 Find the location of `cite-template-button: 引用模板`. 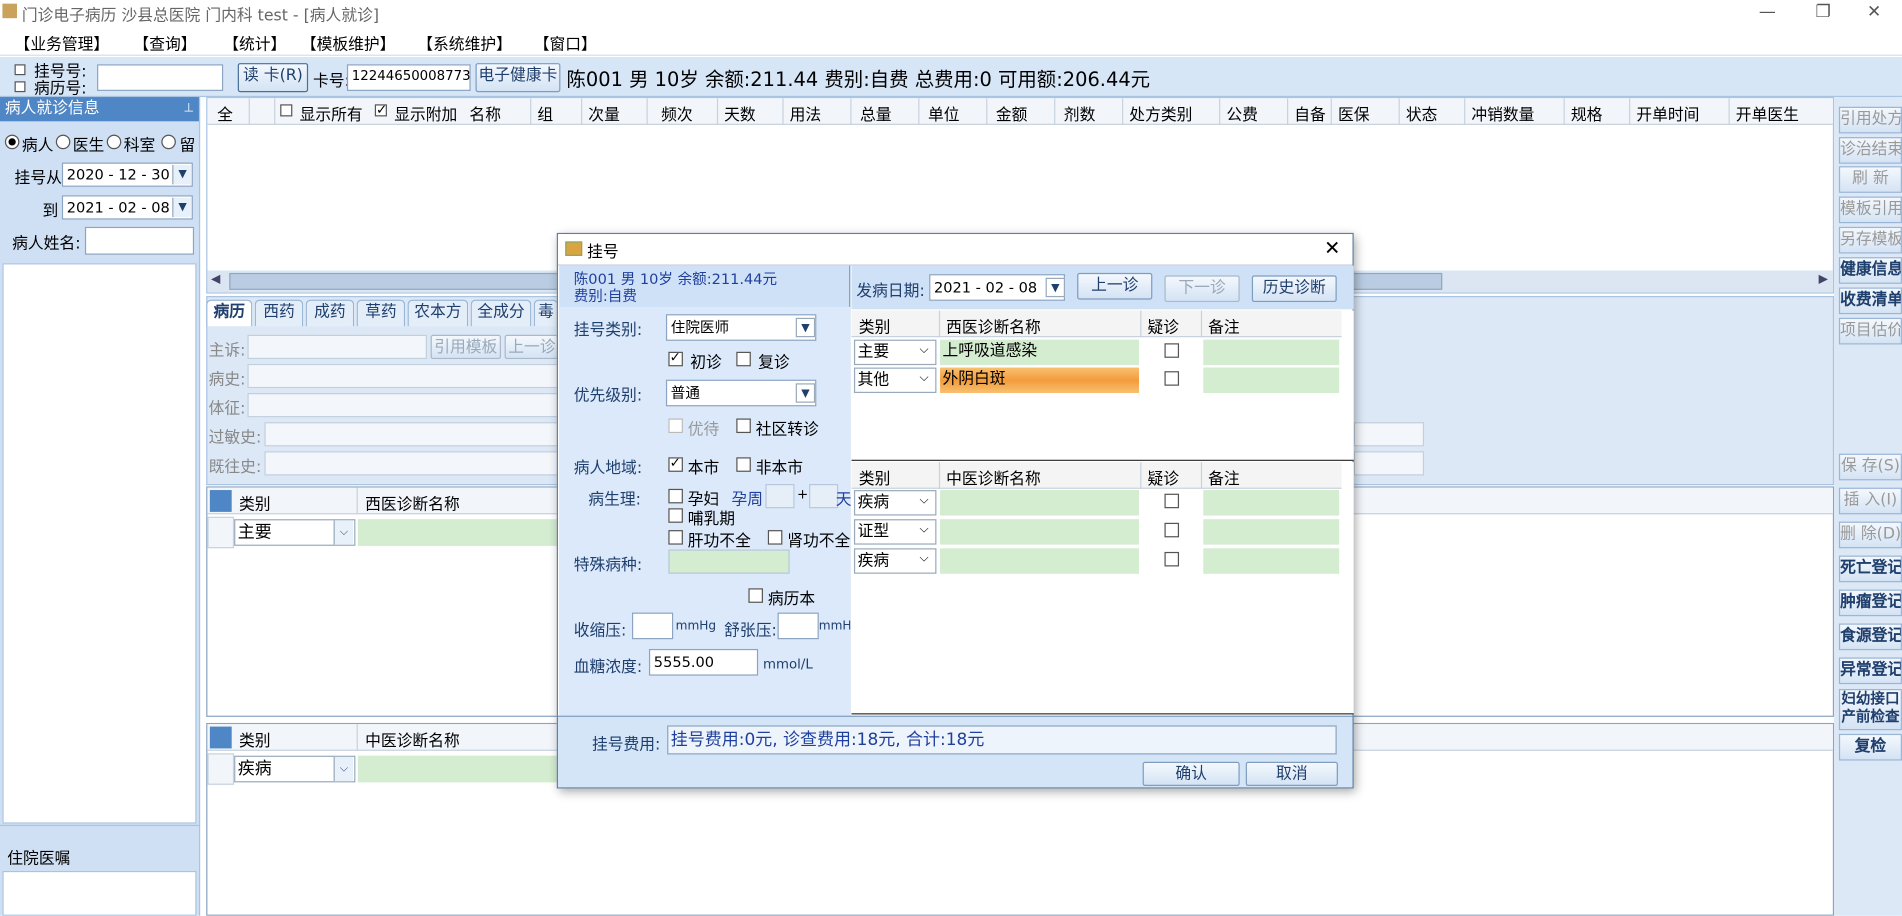

cite-template-button: 引用模板 is located at coordinates (465, 347).